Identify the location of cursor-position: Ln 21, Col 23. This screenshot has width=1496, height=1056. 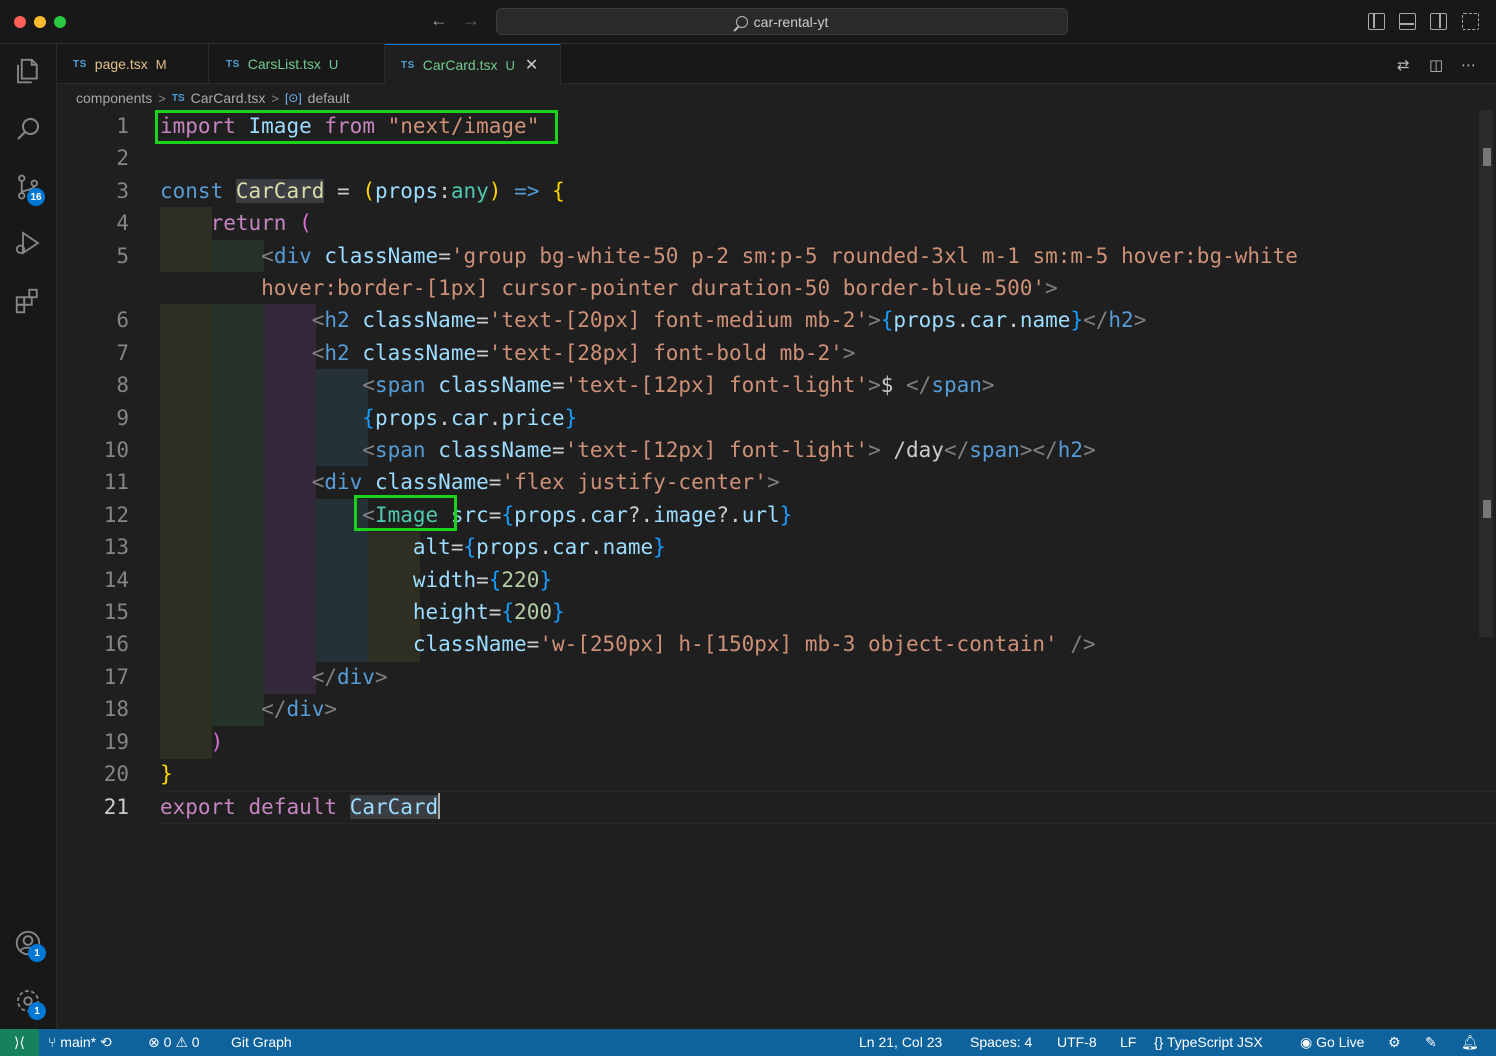
(900, 1042).